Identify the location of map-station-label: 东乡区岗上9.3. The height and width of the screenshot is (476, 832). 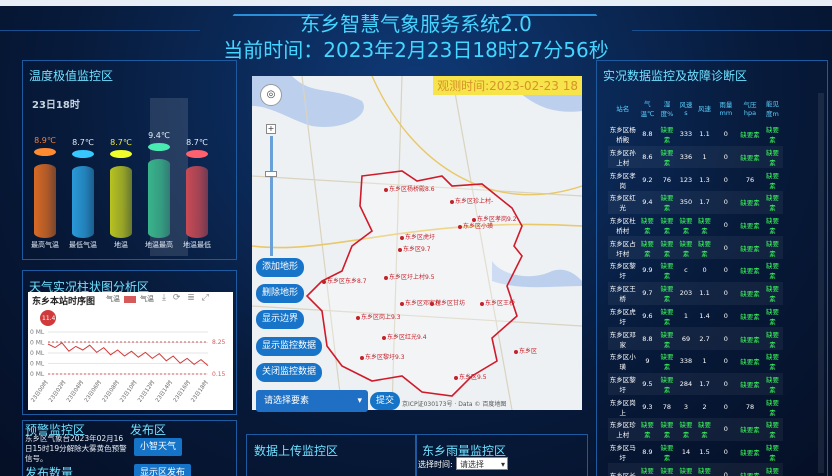
(378, 316).